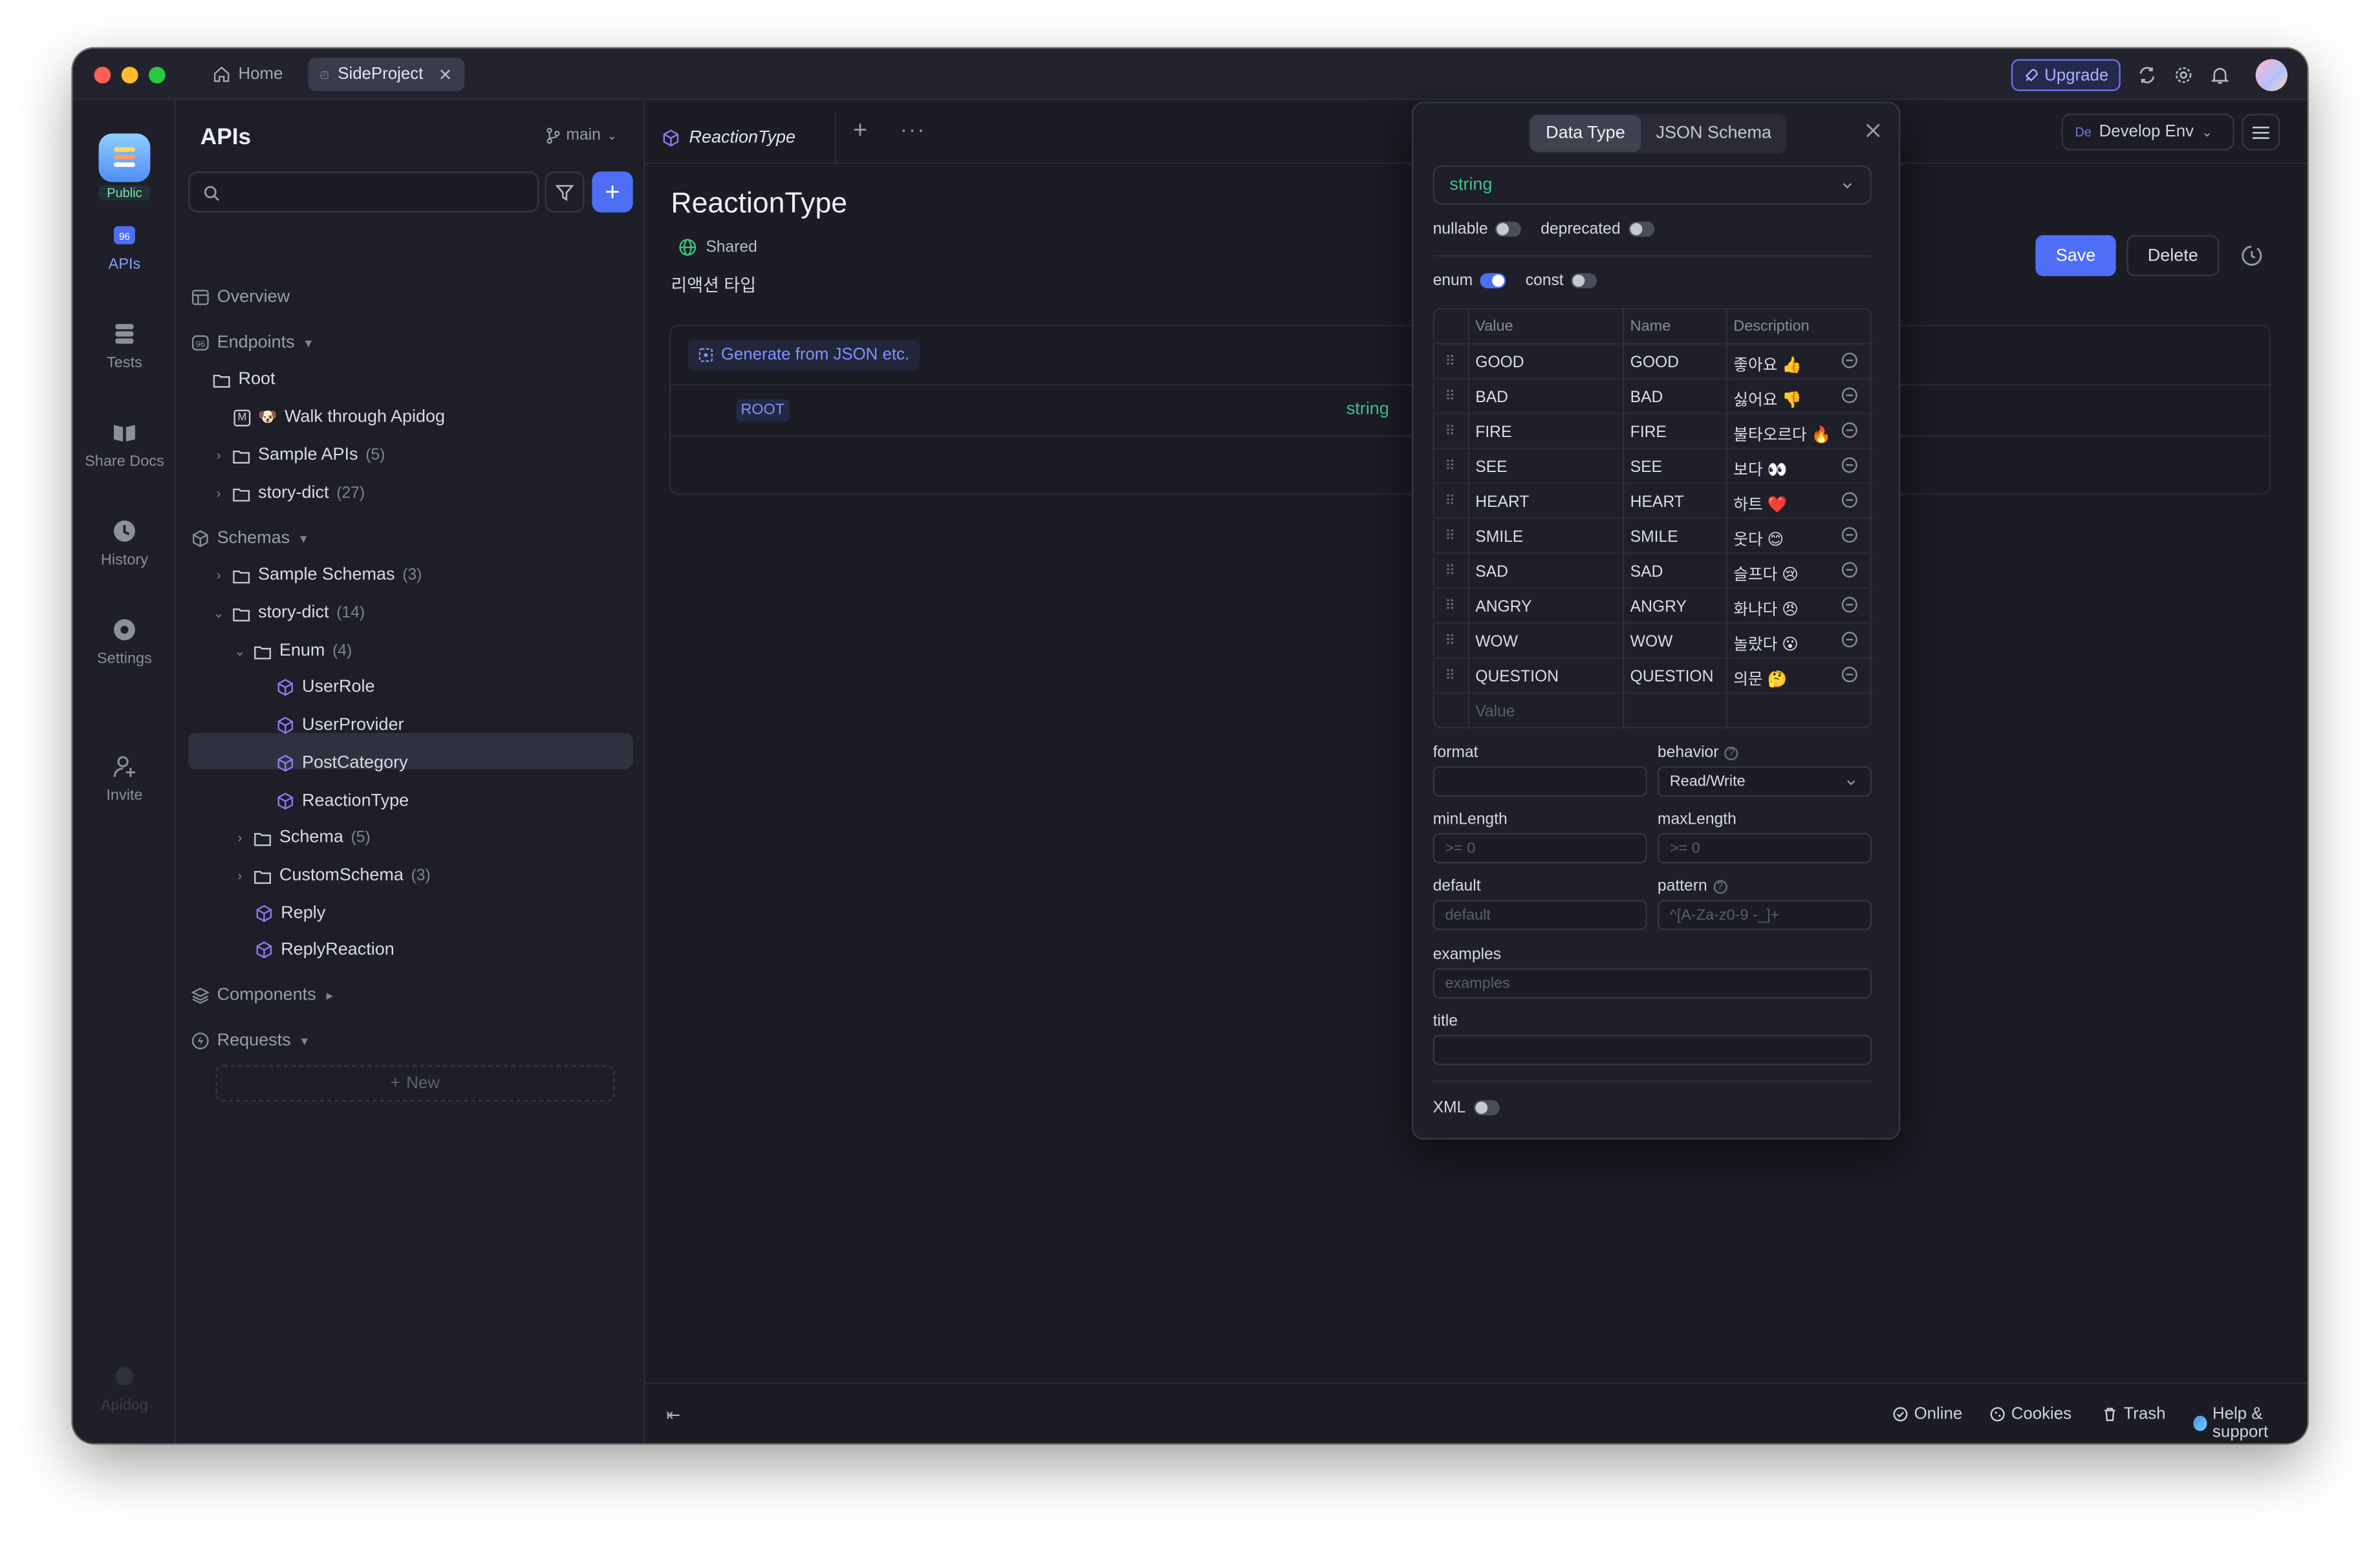 Image resolution: width=2380 pixels, height=1542 pixels. Describe the element at coordinates (331, 875) in the screenshot. I see `tree-item-customschema: › CustomSchema (3)` at that location.